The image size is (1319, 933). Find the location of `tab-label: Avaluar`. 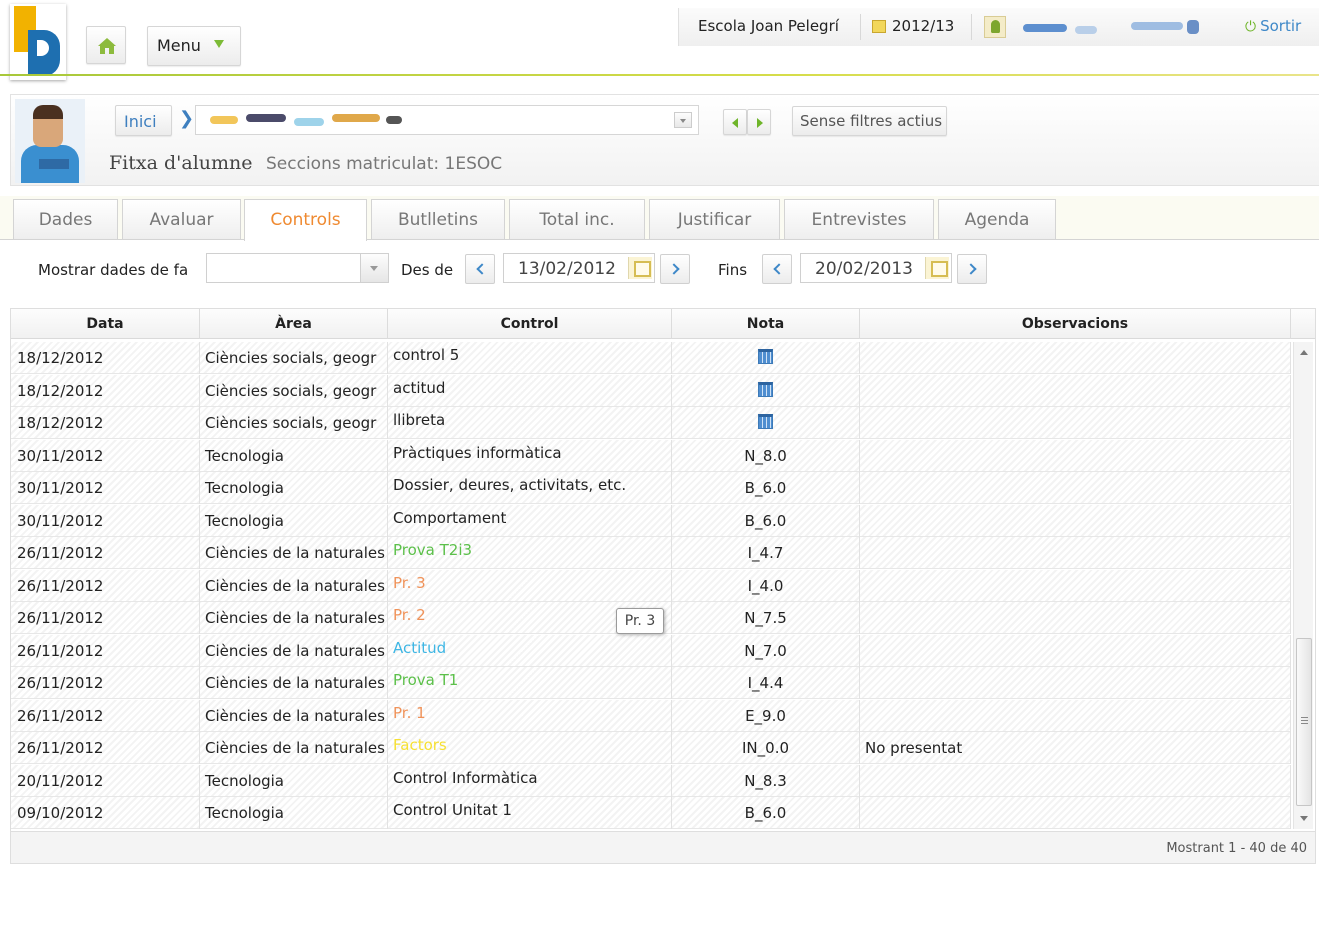

tab-label: Avaluar is located at coordinates (181, 220).